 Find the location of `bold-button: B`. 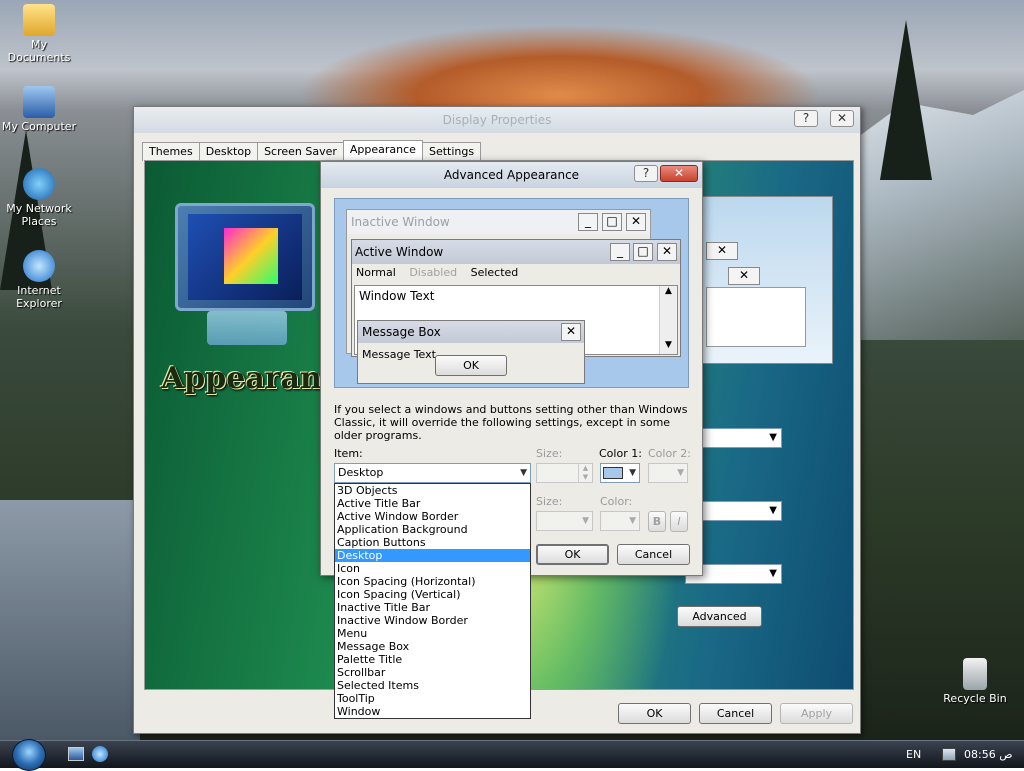

bold-button: B is located at coordinates (657, 521).